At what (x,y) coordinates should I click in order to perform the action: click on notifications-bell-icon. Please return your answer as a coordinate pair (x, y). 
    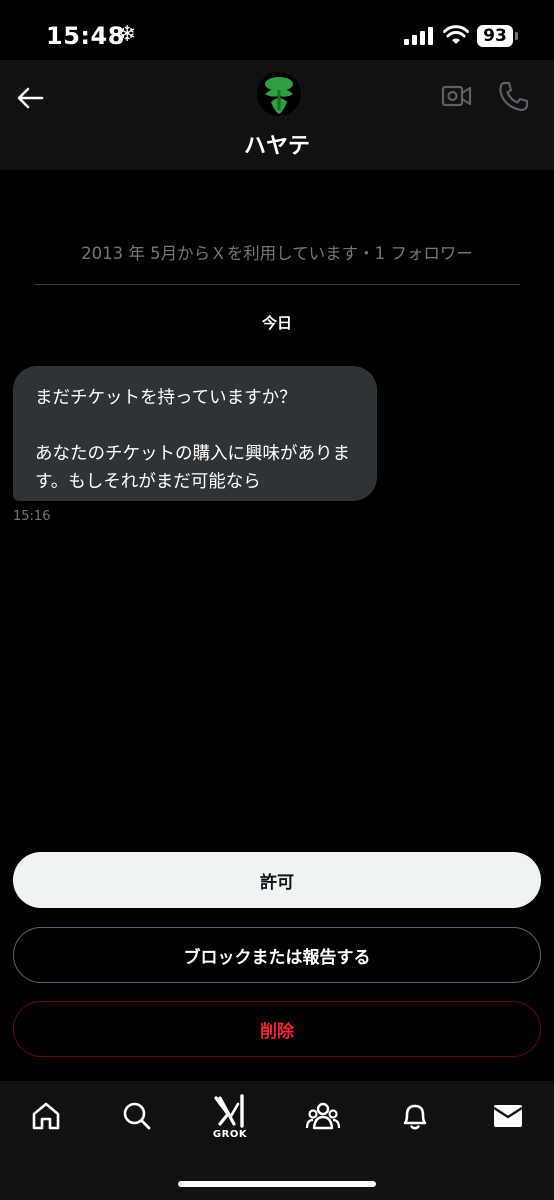
    Looking at the image, I should click on (415, 1117).